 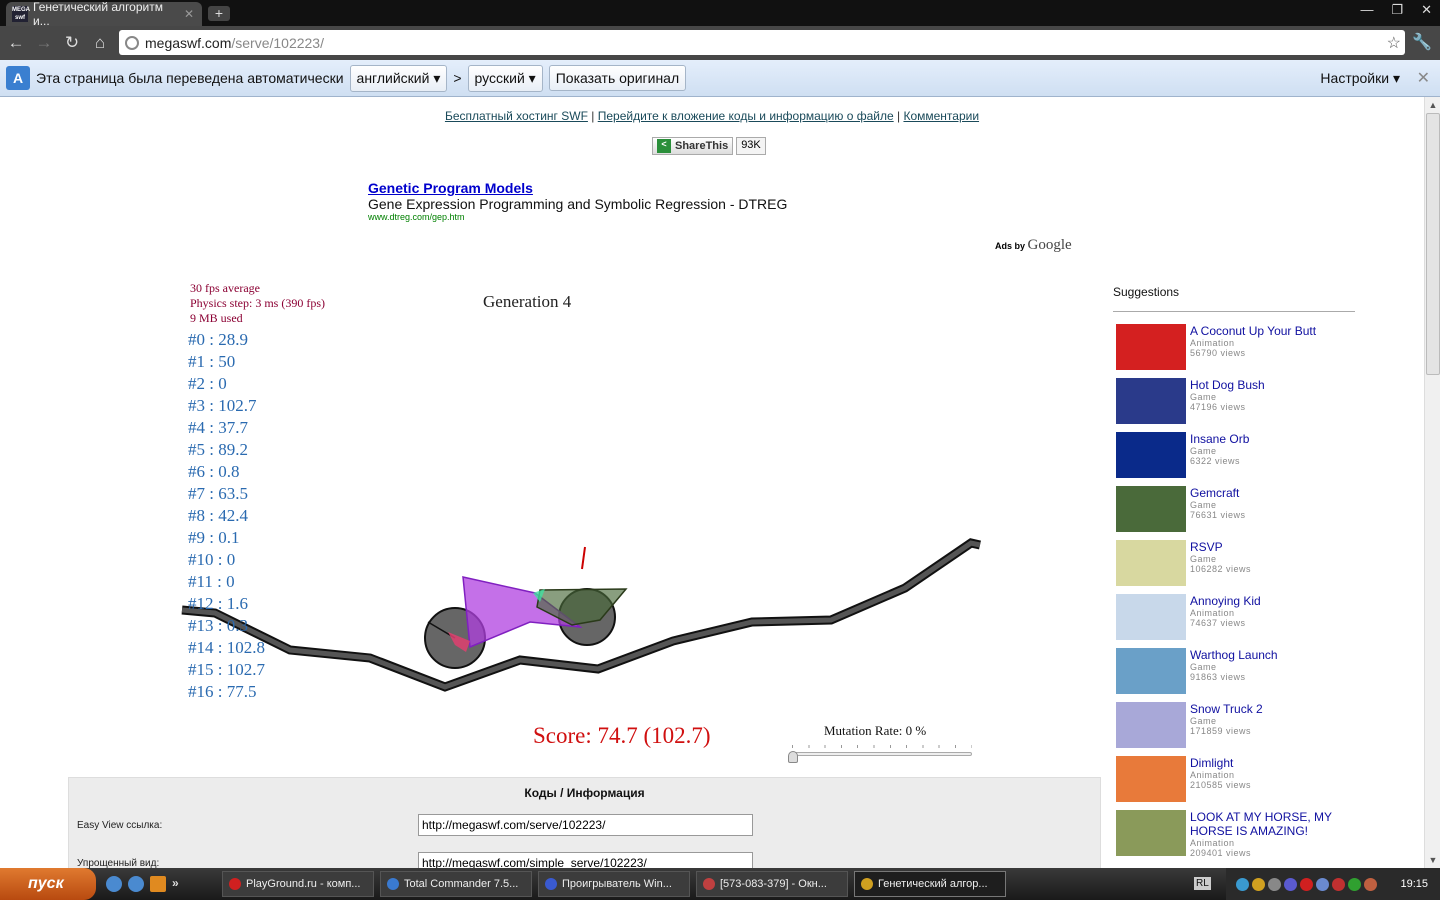 What do you see at coordinates (1227, 385) in the screenshot?
I see `suggestion-title: Hot Dog Bush` at bounding box center [1227, 385].